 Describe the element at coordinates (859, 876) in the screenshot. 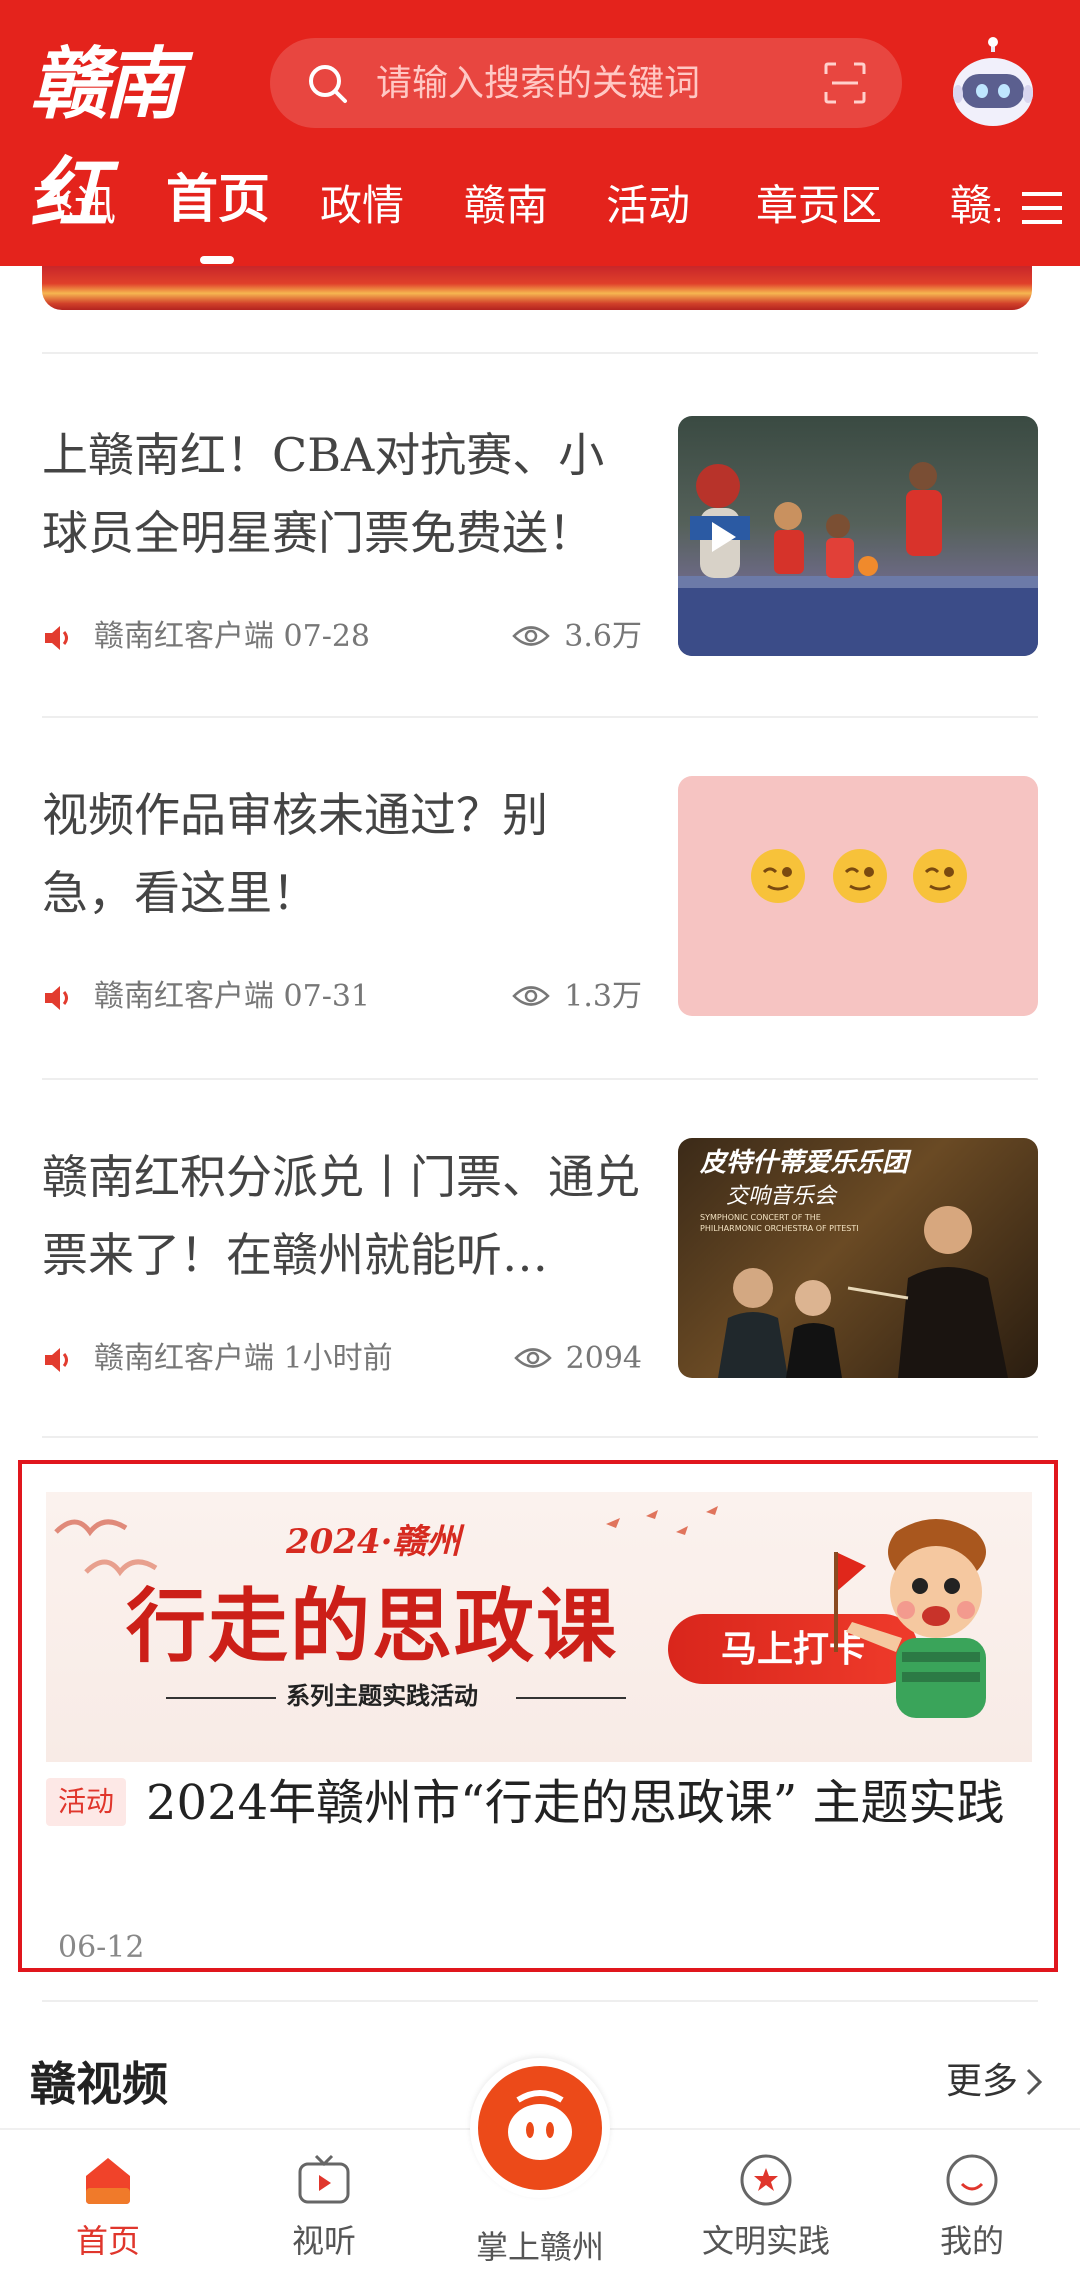

I see `winking-emoji-image` at that location.